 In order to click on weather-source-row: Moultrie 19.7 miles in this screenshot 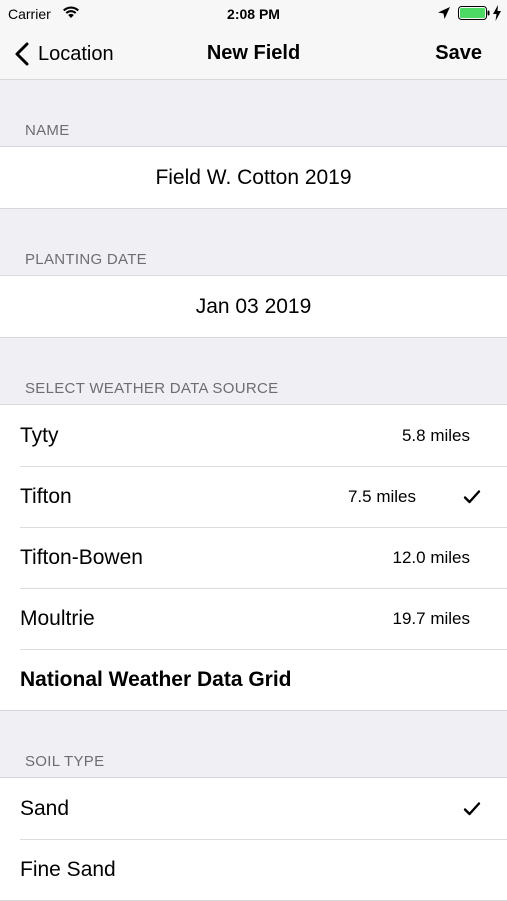, I will do `click(253, 618)`.